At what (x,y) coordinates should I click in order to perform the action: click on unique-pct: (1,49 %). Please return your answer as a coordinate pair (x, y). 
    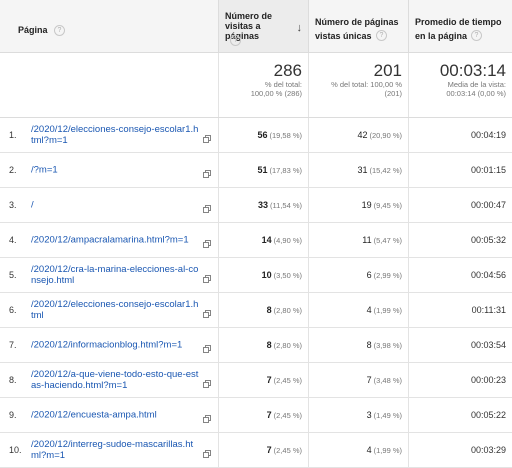
    Looking at the image, I should click on (387, 415).